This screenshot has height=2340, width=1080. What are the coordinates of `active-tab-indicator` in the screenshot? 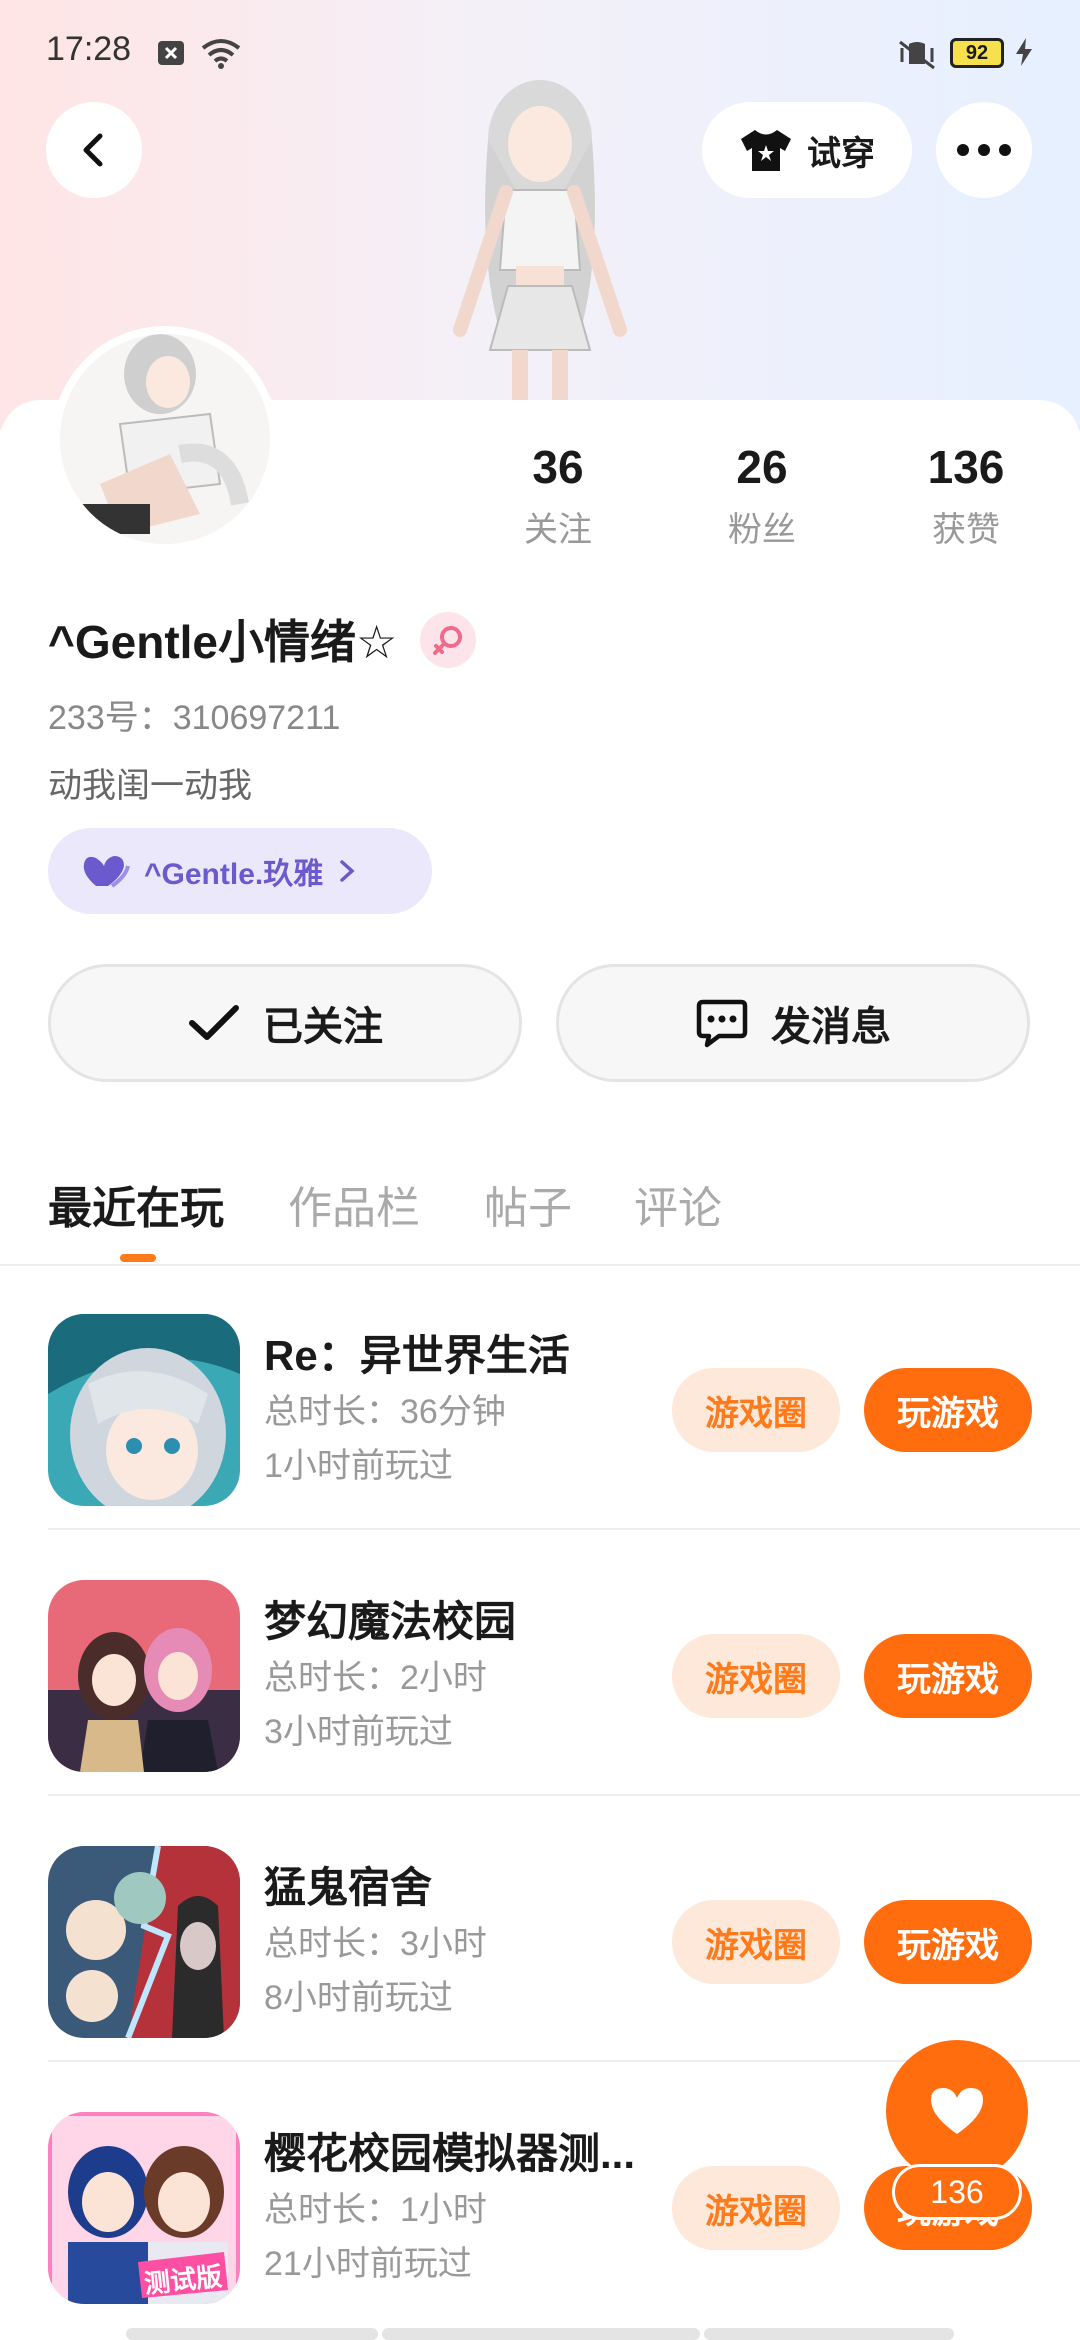 It's located at (138, 1258).